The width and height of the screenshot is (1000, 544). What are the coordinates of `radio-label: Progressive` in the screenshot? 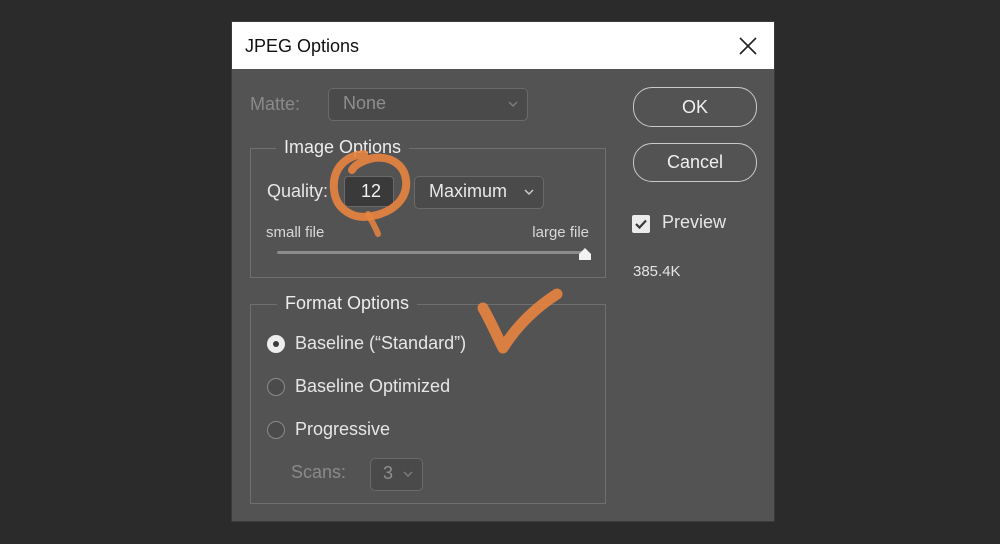 It's located at (343, 429).